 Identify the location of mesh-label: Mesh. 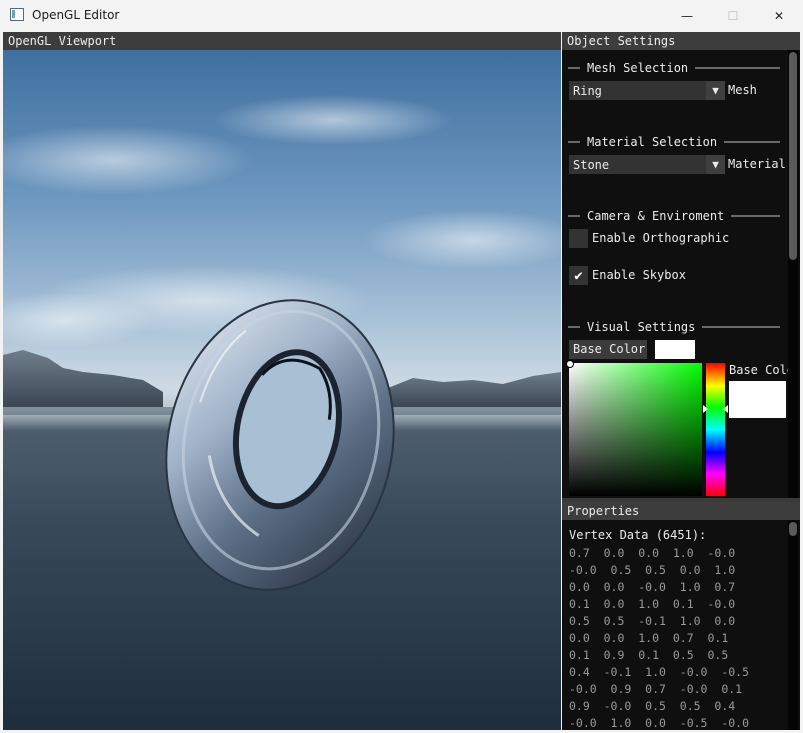
(742, 90).